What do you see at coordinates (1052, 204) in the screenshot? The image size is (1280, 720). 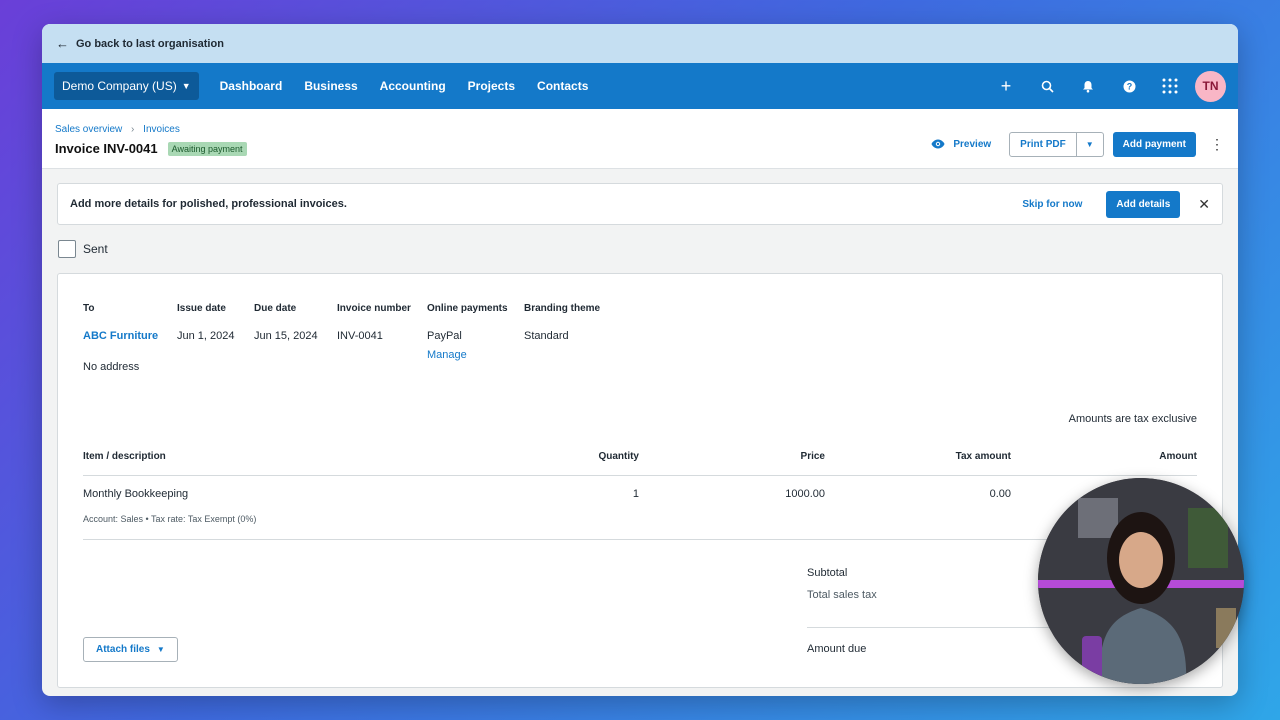 I see `skip-for-now-button: Skip for now` at bounding box center [1052, 204].